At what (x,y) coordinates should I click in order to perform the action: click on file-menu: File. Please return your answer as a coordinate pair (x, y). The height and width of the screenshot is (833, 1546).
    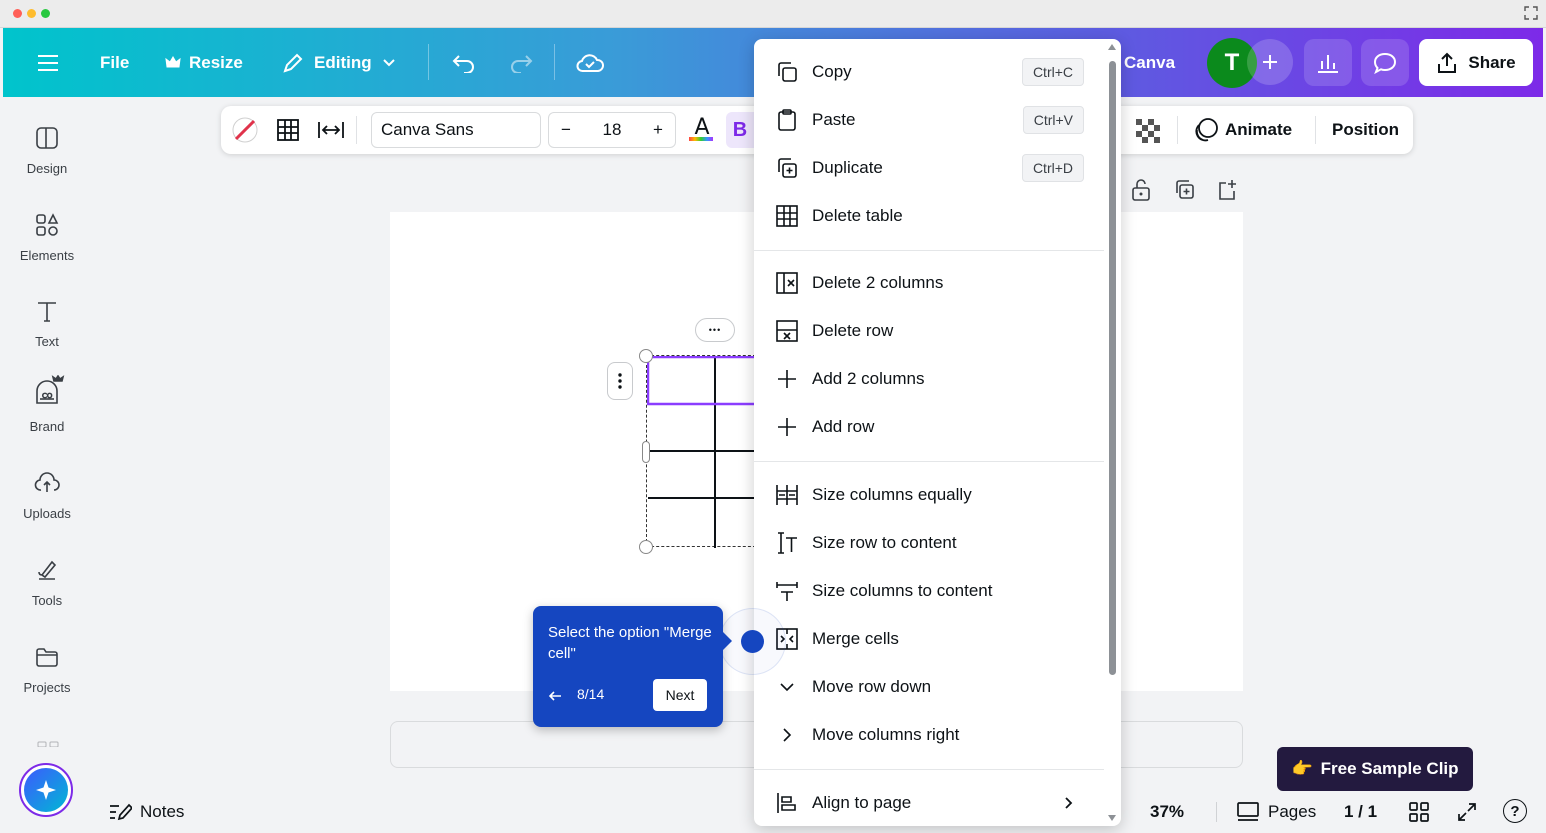
    Looking at the image, I should click on (114, 62).